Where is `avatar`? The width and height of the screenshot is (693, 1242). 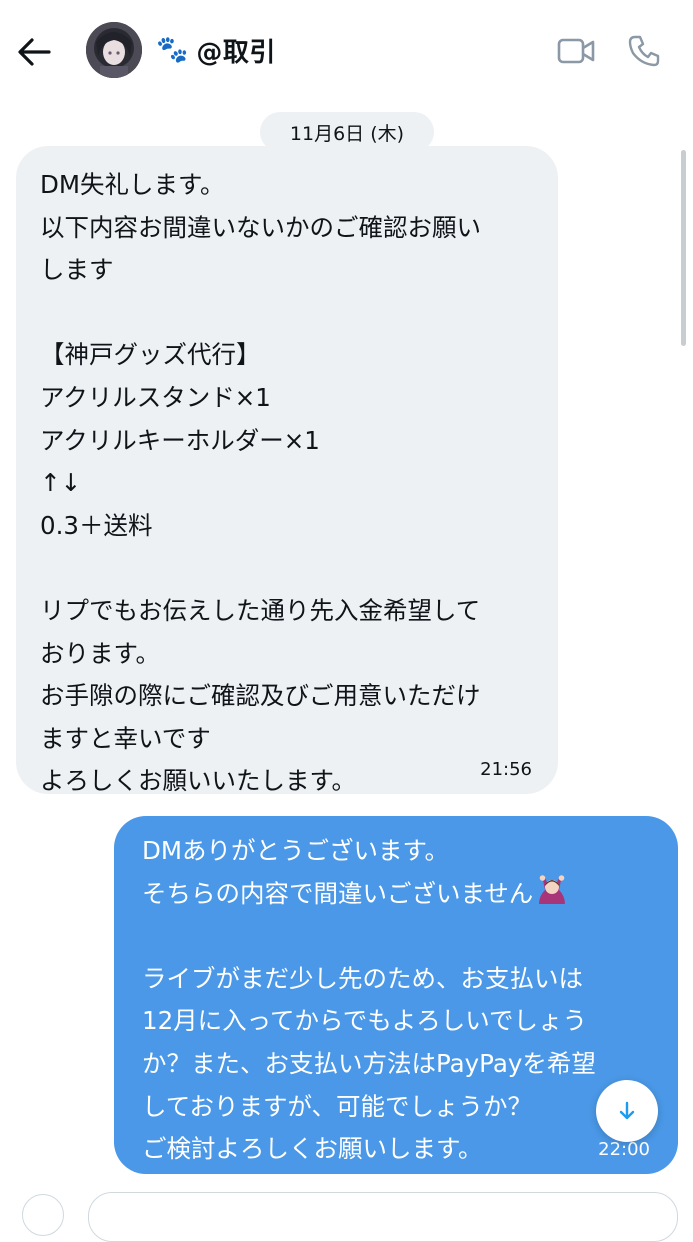 avatar is located at coordinates (114, 50).